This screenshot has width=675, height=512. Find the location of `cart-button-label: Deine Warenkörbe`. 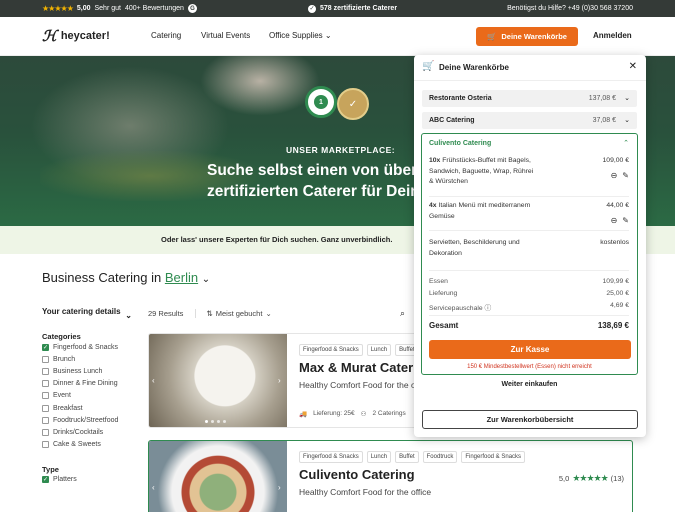

cart-button-label: Deine Warenkörbe is located at coordinates (534, 36).